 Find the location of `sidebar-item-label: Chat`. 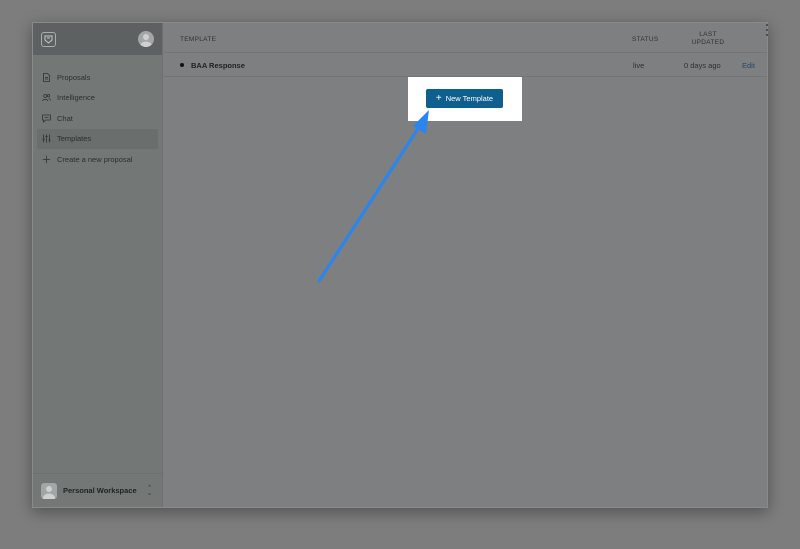

sidebar-item-label: Chat is located at coordinates (65, 118).